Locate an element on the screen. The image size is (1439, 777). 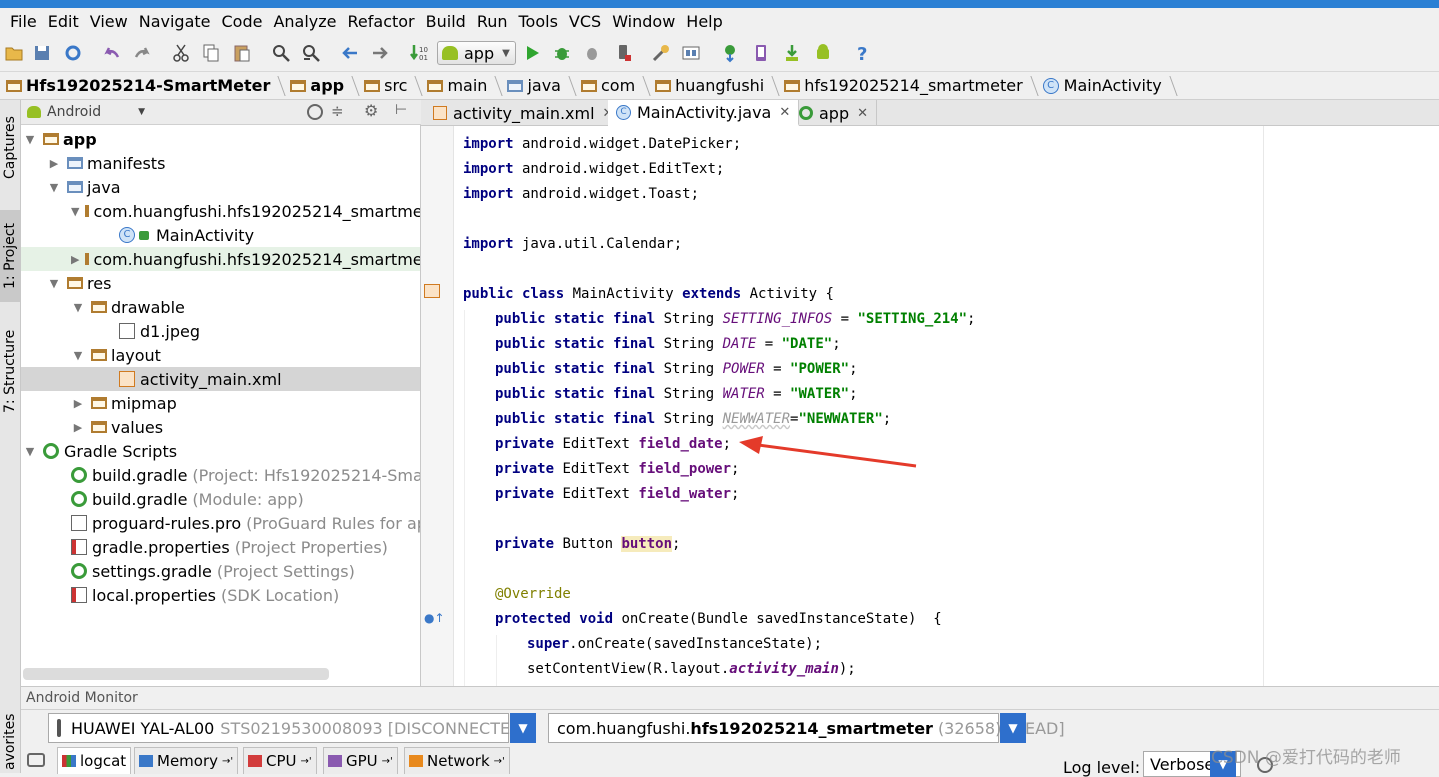
paste-icon is located at coordinates (242, 53).